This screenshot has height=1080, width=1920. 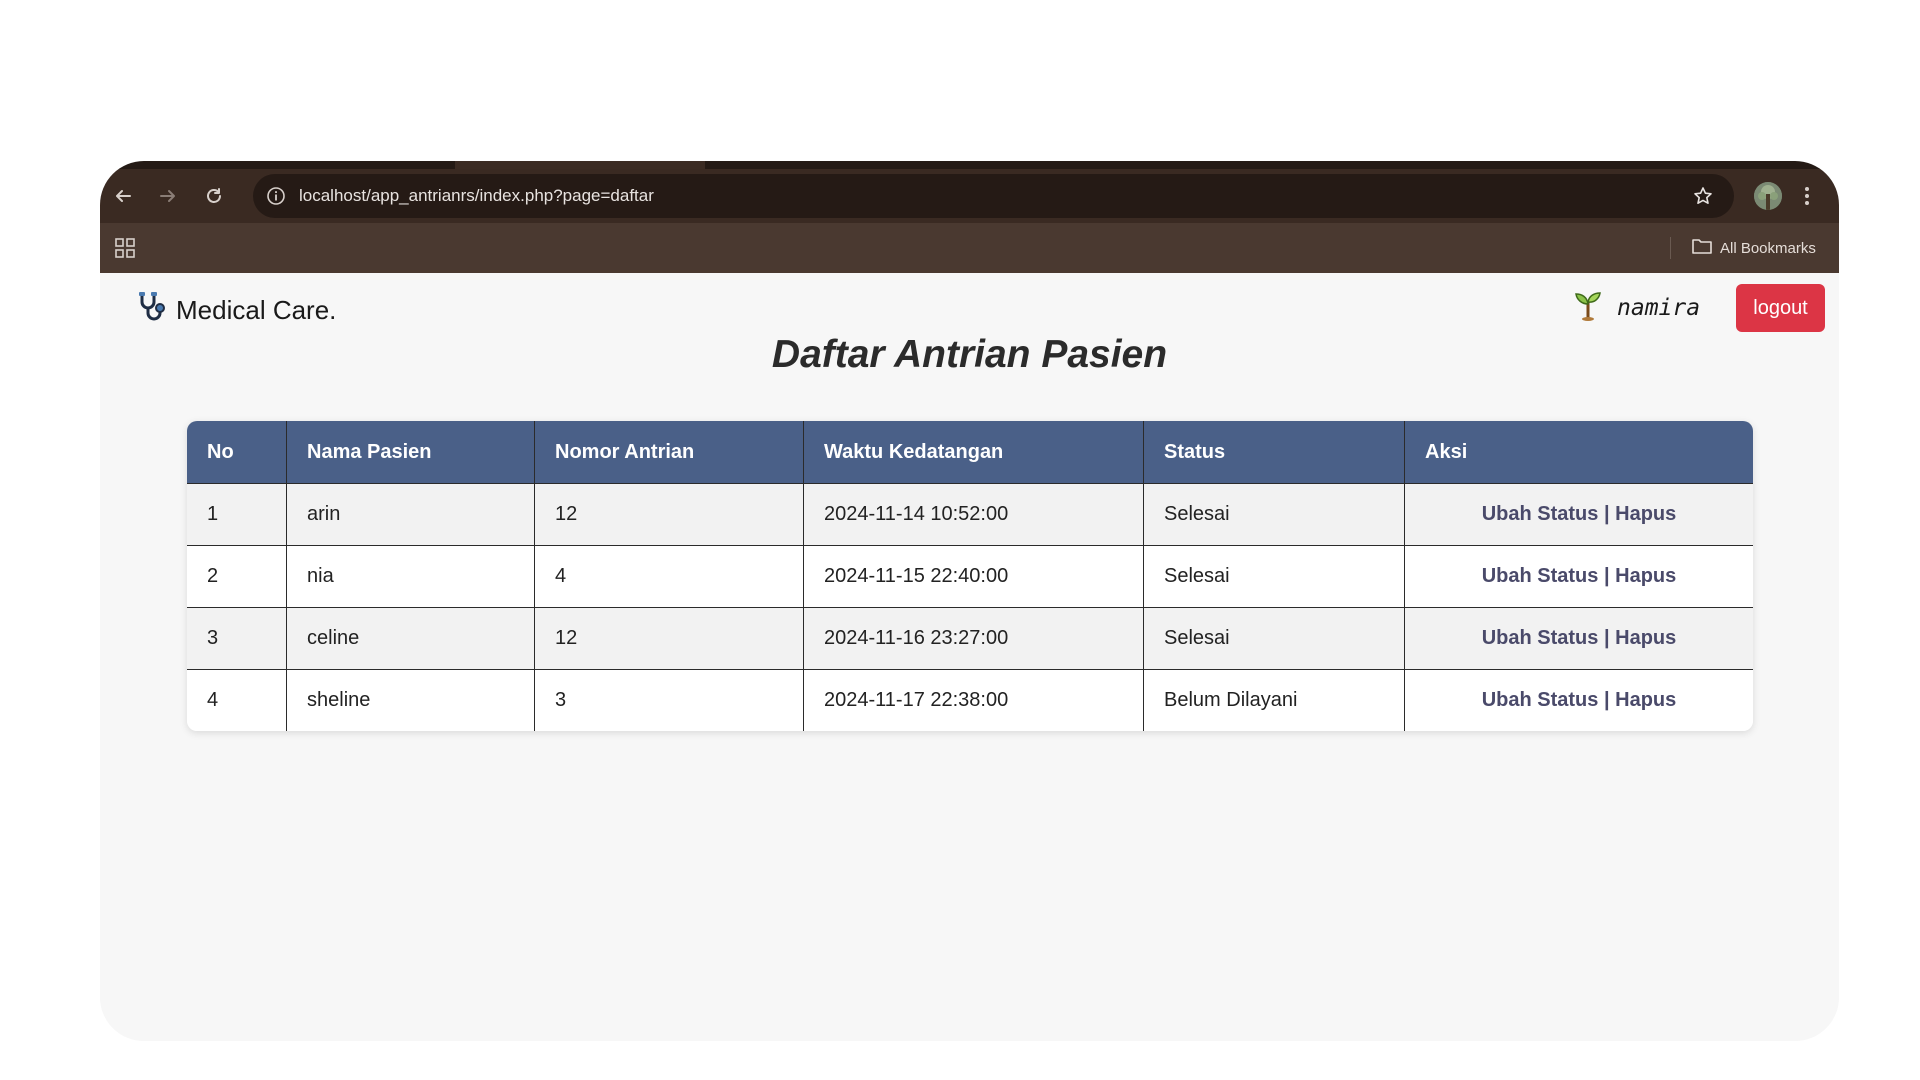 What do you see at coordinates (410, 514) in the screenshot?
I see `cell-nama: arin` at bounding box center [410, 514].